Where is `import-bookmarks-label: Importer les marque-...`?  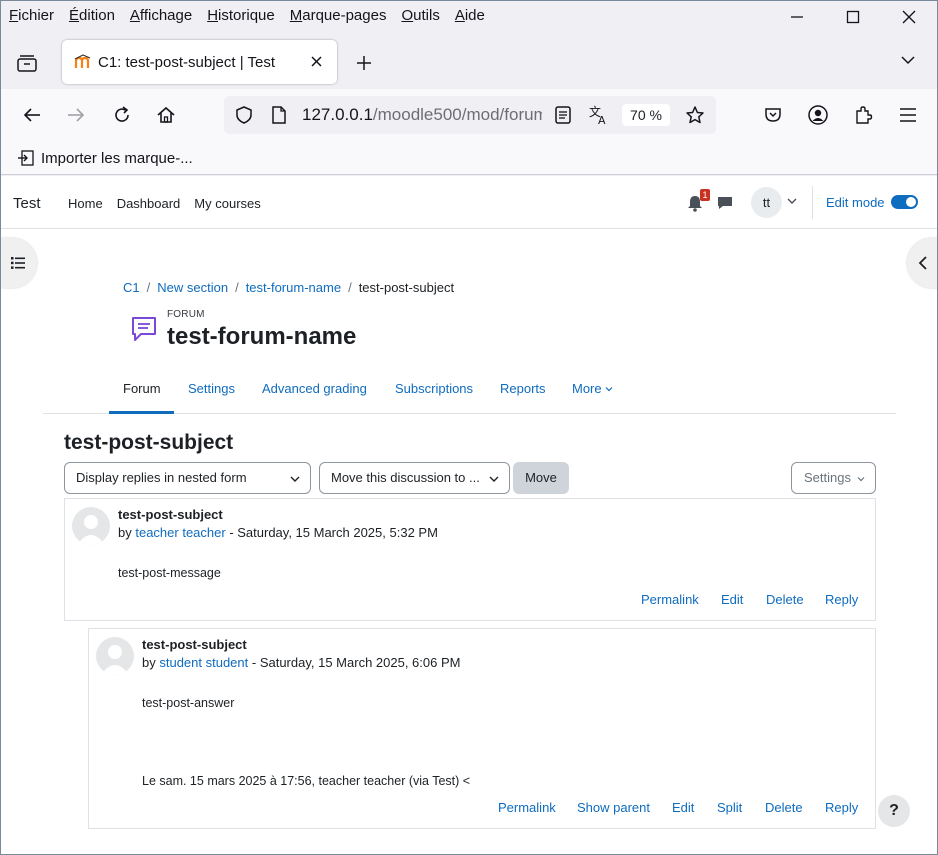
import-bookmarks-label: Importer les marque-... is located at coordinates (117, 158).